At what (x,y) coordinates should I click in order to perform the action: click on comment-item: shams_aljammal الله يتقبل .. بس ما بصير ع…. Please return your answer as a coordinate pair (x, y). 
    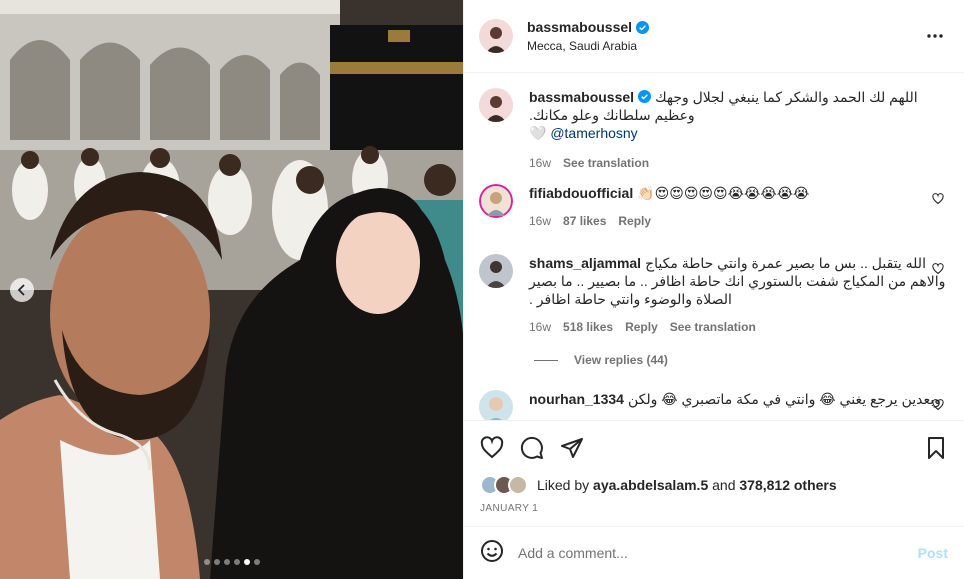
    Looking at the image, I should click on (713, 295).